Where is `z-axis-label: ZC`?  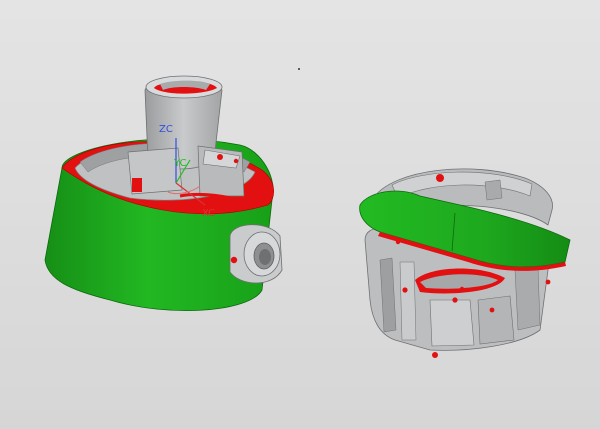
z-axis-label: ZC is located at coordinates (166, 129).